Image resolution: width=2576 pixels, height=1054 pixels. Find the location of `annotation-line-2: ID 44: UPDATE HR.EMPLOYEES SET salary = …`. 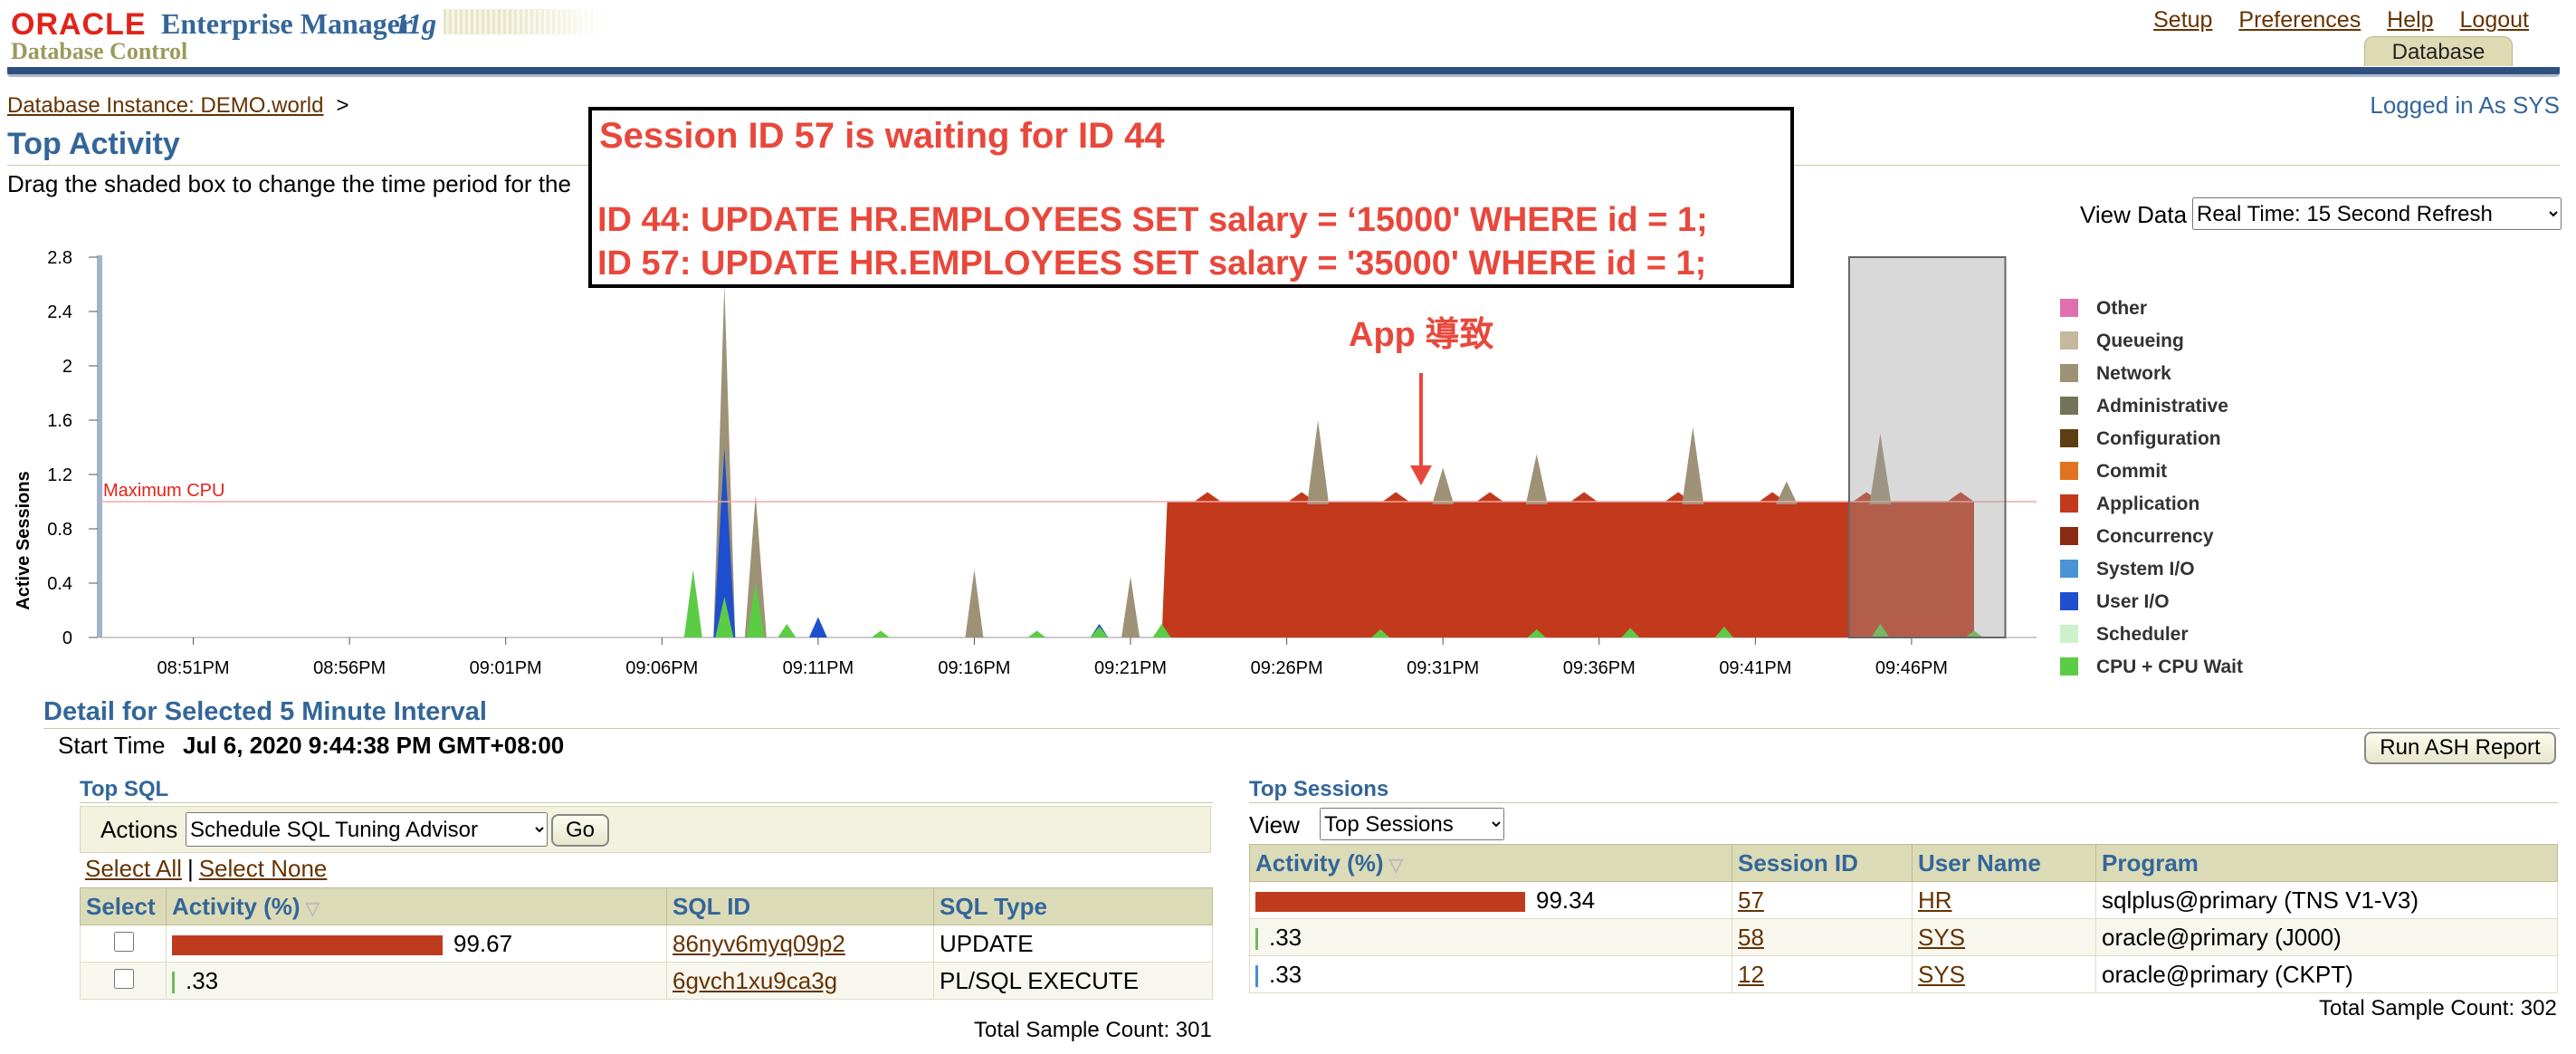

annotation-line-2: ID 44: UPDATE HR.EMPLOYEES SET salary = … is located at coordinates (1152, 220).